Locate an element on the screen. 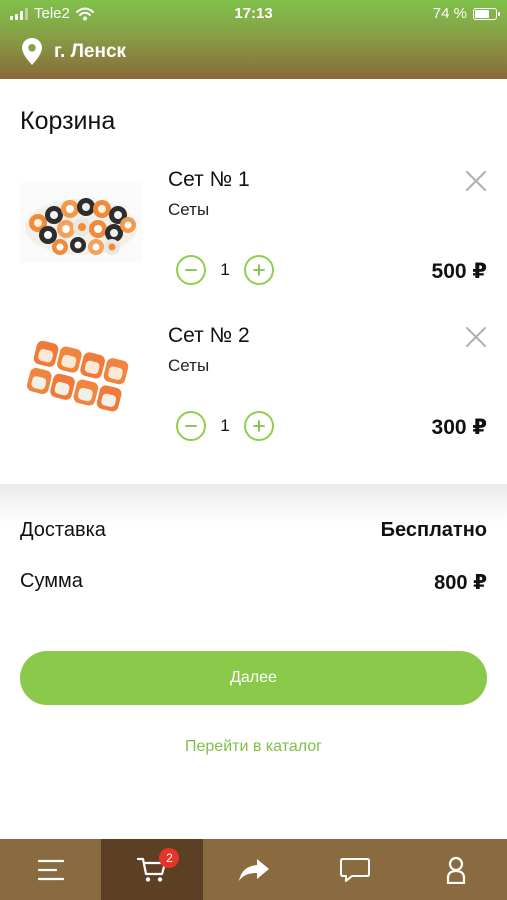 The height and width of the screenshot is (900, 507). delivery-value: Бесплатно is located at coordinates (433, 530).